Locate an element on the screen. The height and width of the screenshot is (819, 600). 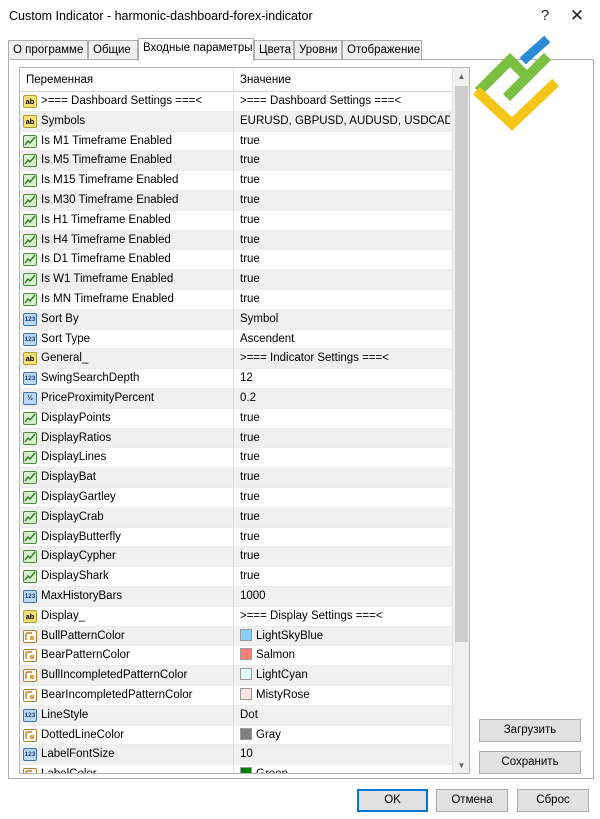
parameter-name-cell: ½ PriceProximityPercent is located at coordinates (127, 398).